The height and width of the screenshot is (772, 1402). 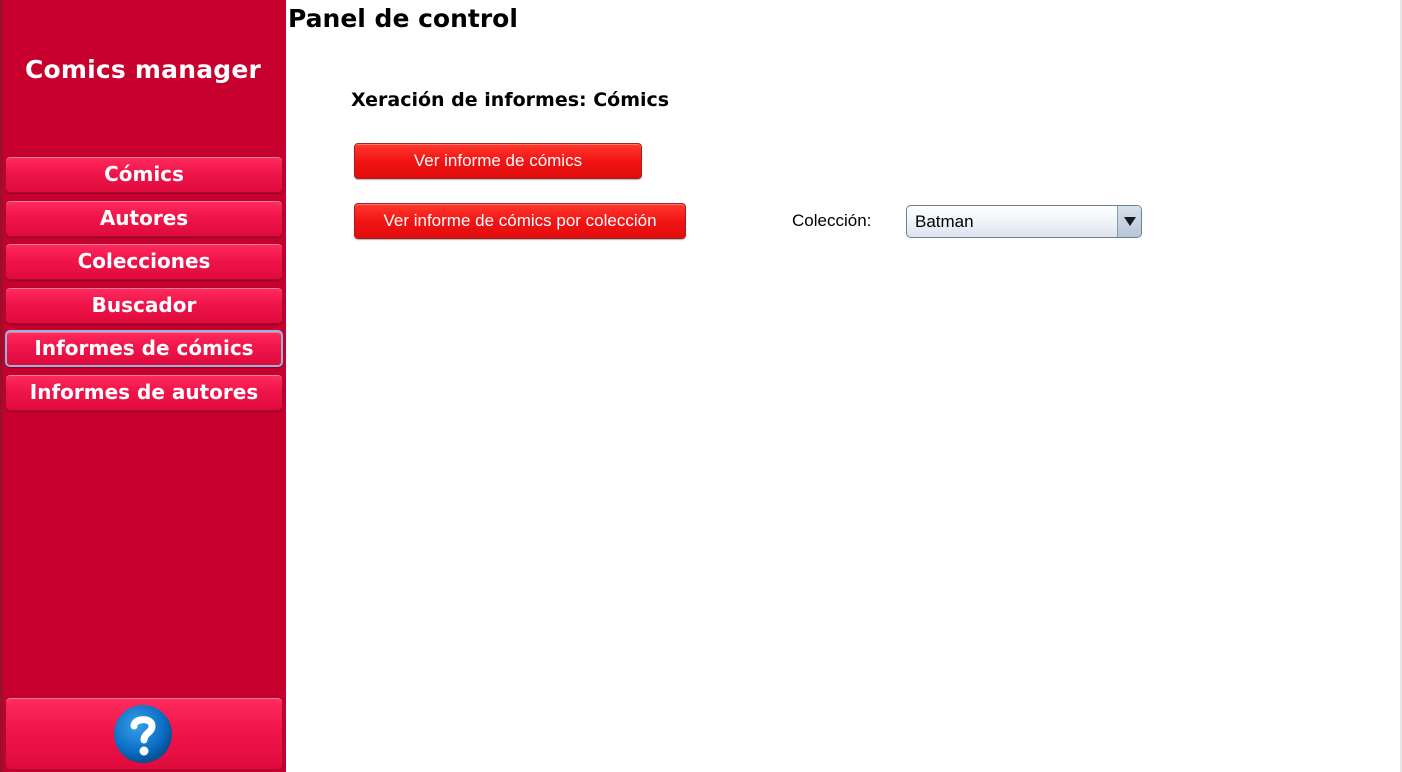 What do you see at coordinates (143, 69) in the screenshot?
I see `app-title: Comics manager` at bounding box center [143, 69].